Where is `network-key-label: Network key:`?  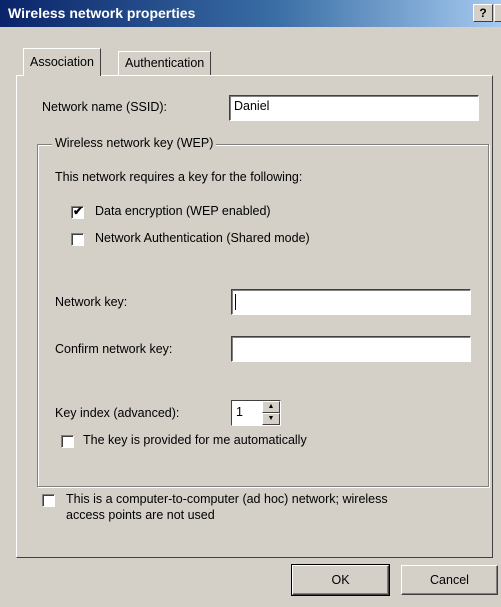
network-key-label: Network key: is located at coordinates (91, 302).